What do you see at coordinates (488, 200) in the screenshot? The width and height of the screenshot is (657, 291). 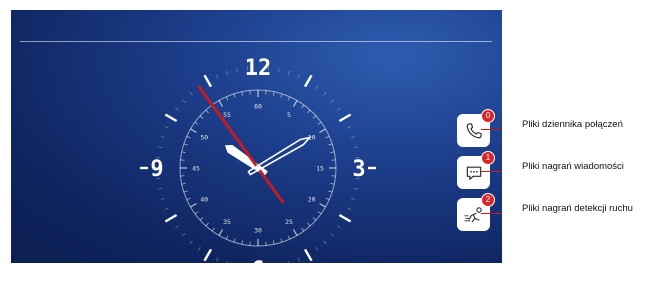 I see `motion-badge: 2` at bounding box center [488, 200].